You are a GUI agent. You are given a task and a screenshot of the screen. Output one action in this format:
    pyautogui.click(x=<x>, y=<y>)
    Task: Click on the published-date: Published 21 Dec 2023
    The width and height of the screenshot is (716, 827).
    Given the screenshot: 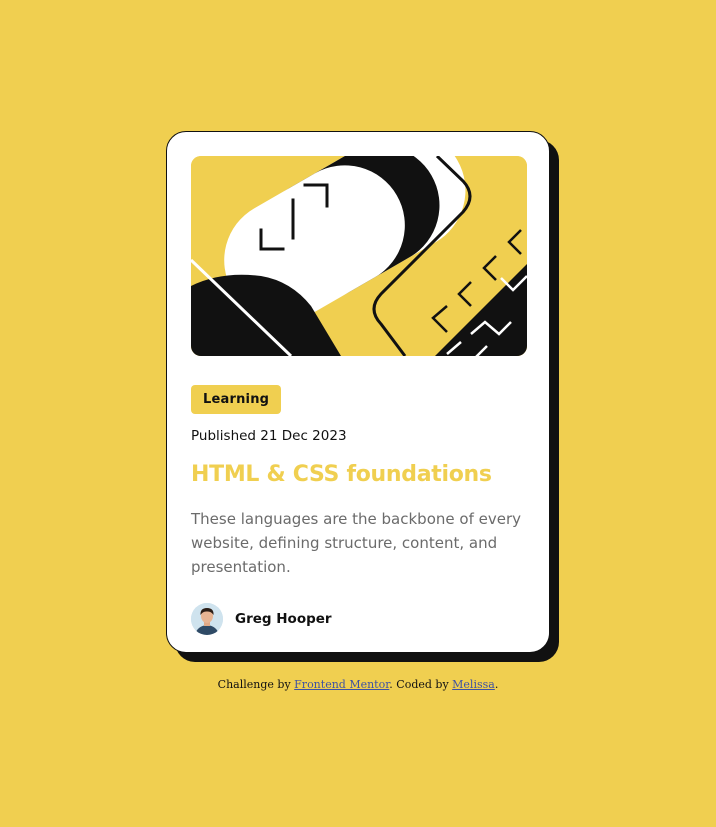 What is the action you would take?
    pyautogui.click(x=269, y=436)
    